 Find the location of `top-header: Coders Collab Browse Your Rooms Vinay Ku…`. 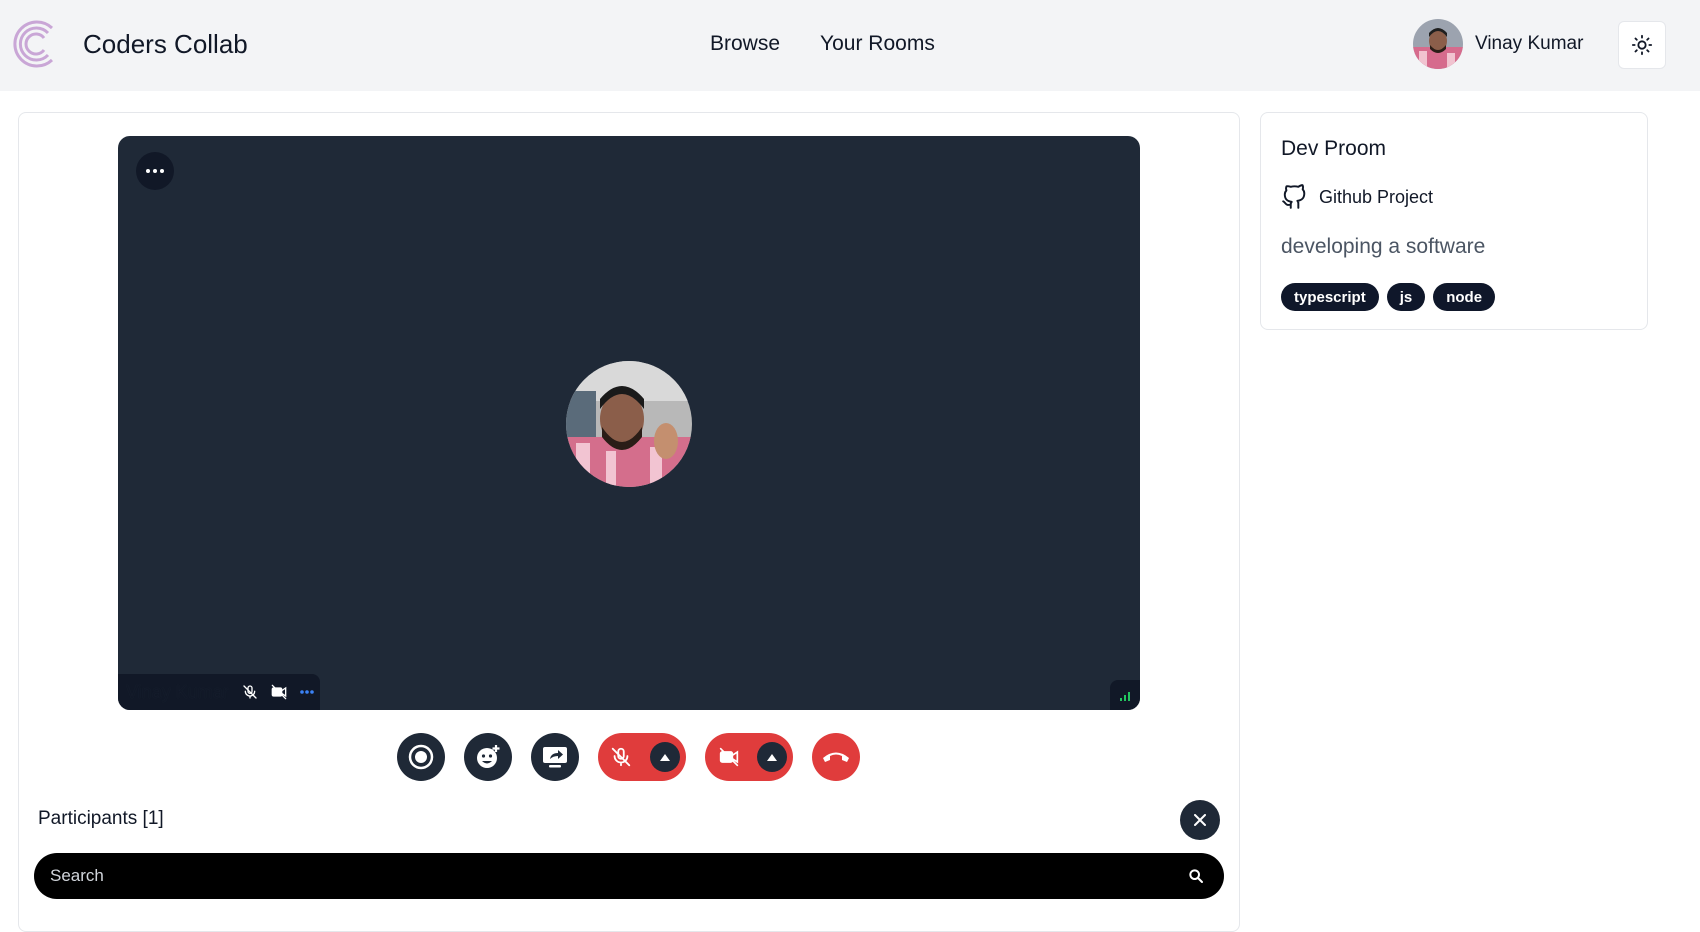

top-header: Coders Collab Browse Your Rooms Vinay Ku… is located at coordinates (850, 45).